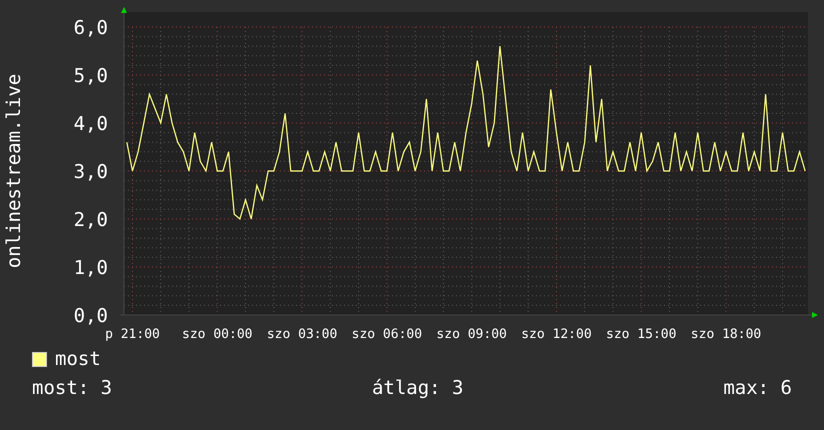  What do you see at coordinates (91, 316) in the screenshot?
I see `y-tick-label: 0,0` at bounding box center [91, 316].